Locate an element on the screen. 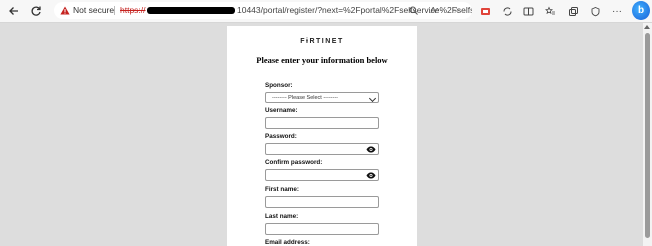  url-scheme: https:// is located at coordinates (133, 10).